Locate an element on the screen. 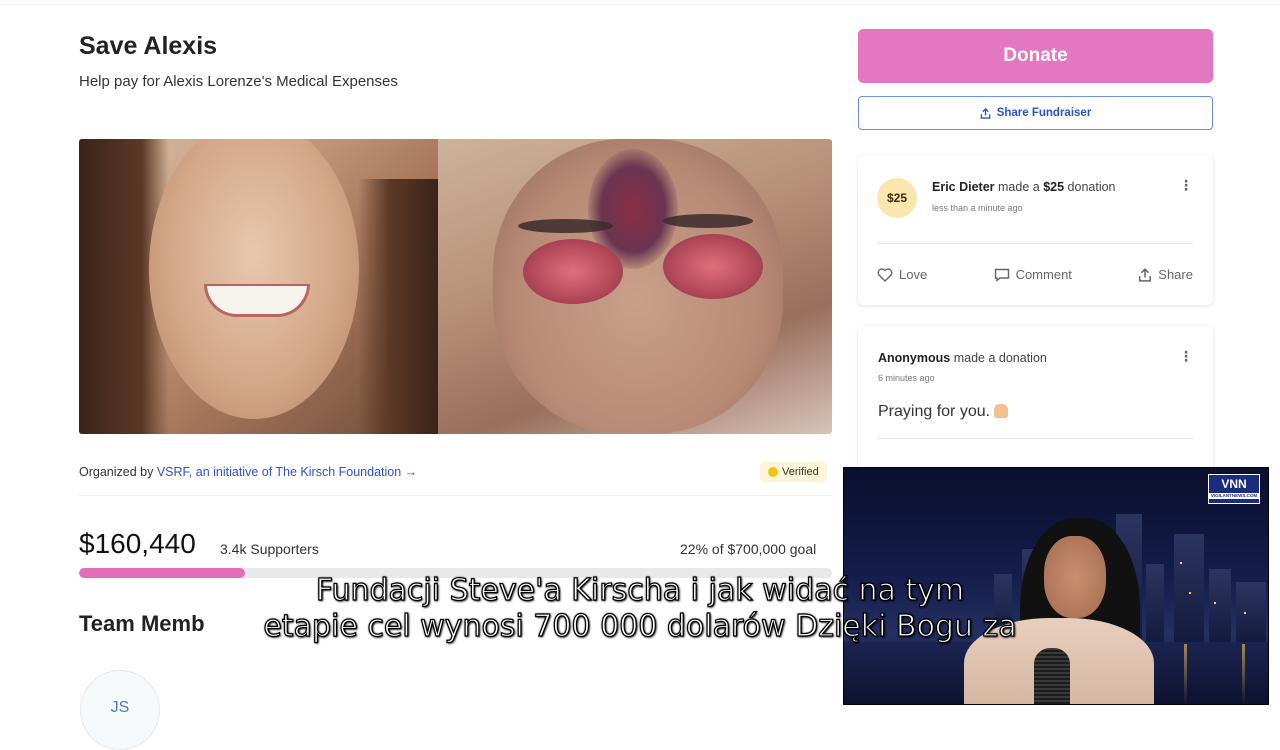 The image size is (1280, 750). channel-logo: VNN VIGILANTNEWS.COM is located at coordinates (1234, 489).